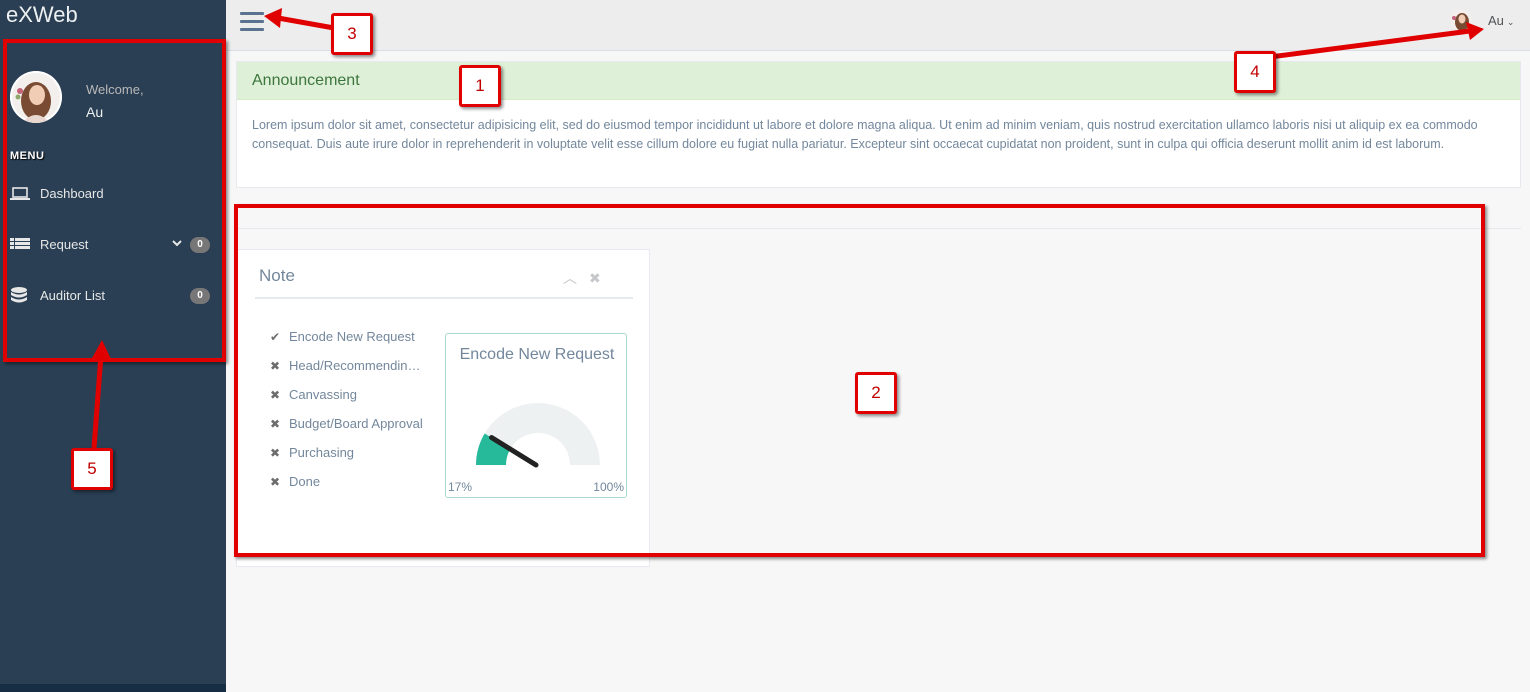  I want to click on annotation-label-3: 3, so click(352, 34).